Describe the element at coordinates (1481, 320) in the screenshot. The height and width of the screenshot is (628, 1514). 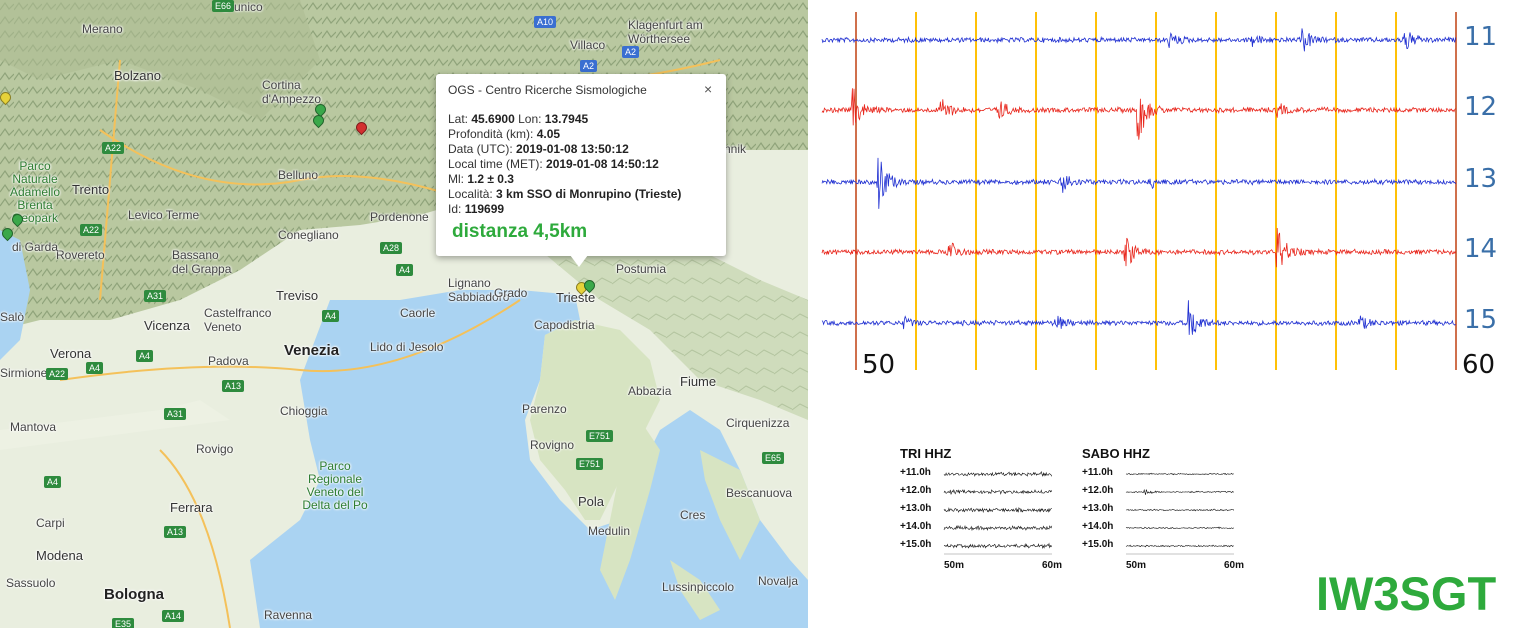
I see `hour-label: 15` at that location.